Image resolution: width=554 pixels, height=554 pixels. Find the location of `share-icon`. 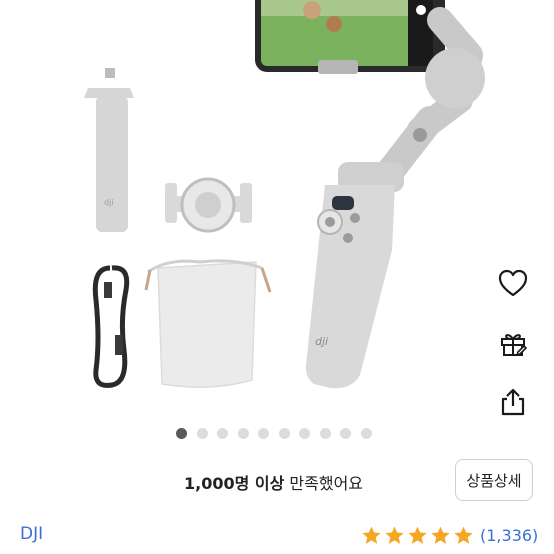

share-icon is located at coordinates (513, 402).